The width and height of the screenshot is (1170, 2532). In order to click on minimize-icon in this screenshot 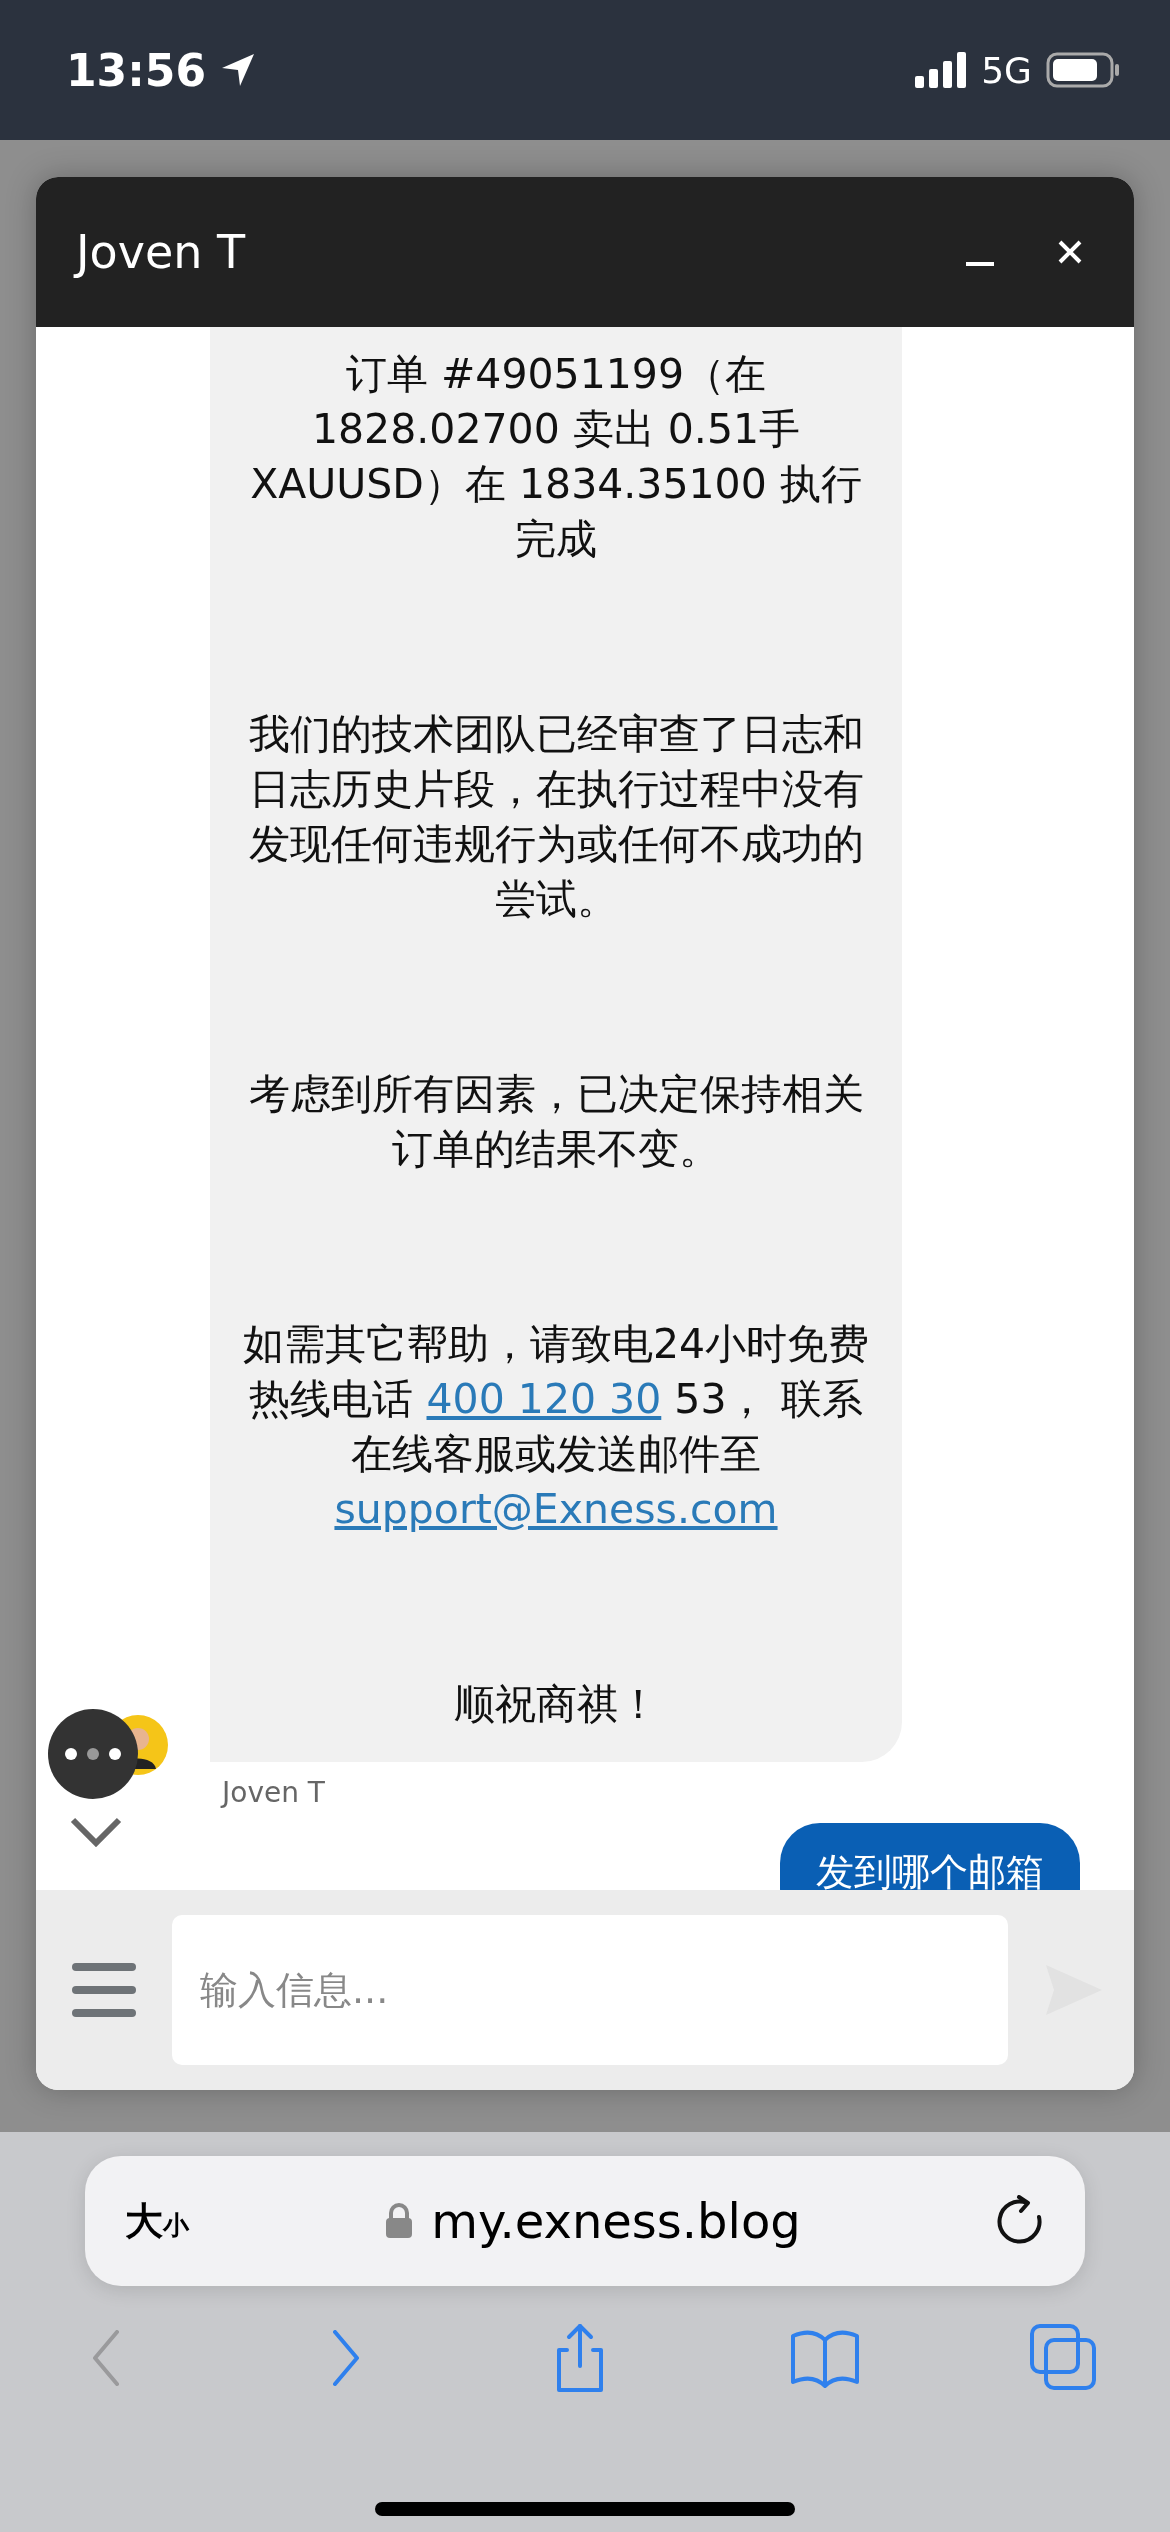, I will do `click(980, 264)`.